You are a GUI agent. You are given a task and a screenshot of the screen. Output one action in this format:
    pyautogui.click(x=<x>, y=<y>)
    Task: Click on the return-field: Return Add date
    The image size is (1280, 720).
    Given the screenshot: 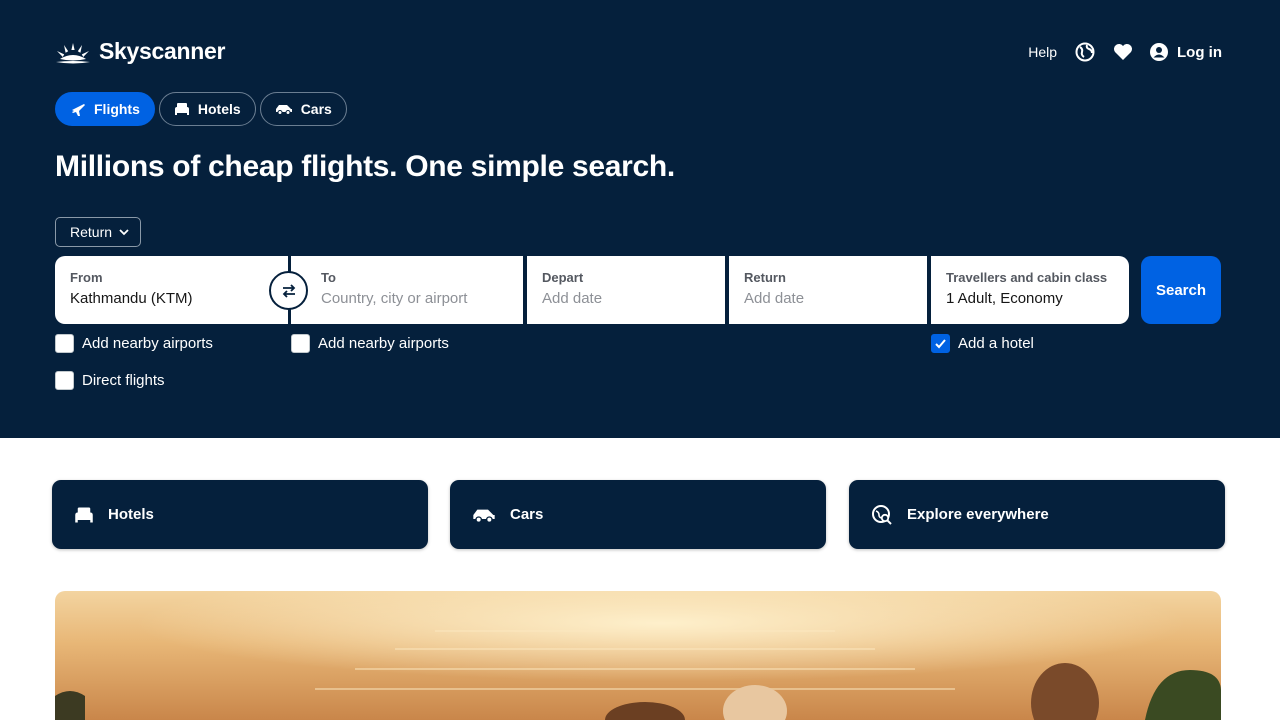 What is the action you would take?
    pyautogui.click(x=828, y=290)
    